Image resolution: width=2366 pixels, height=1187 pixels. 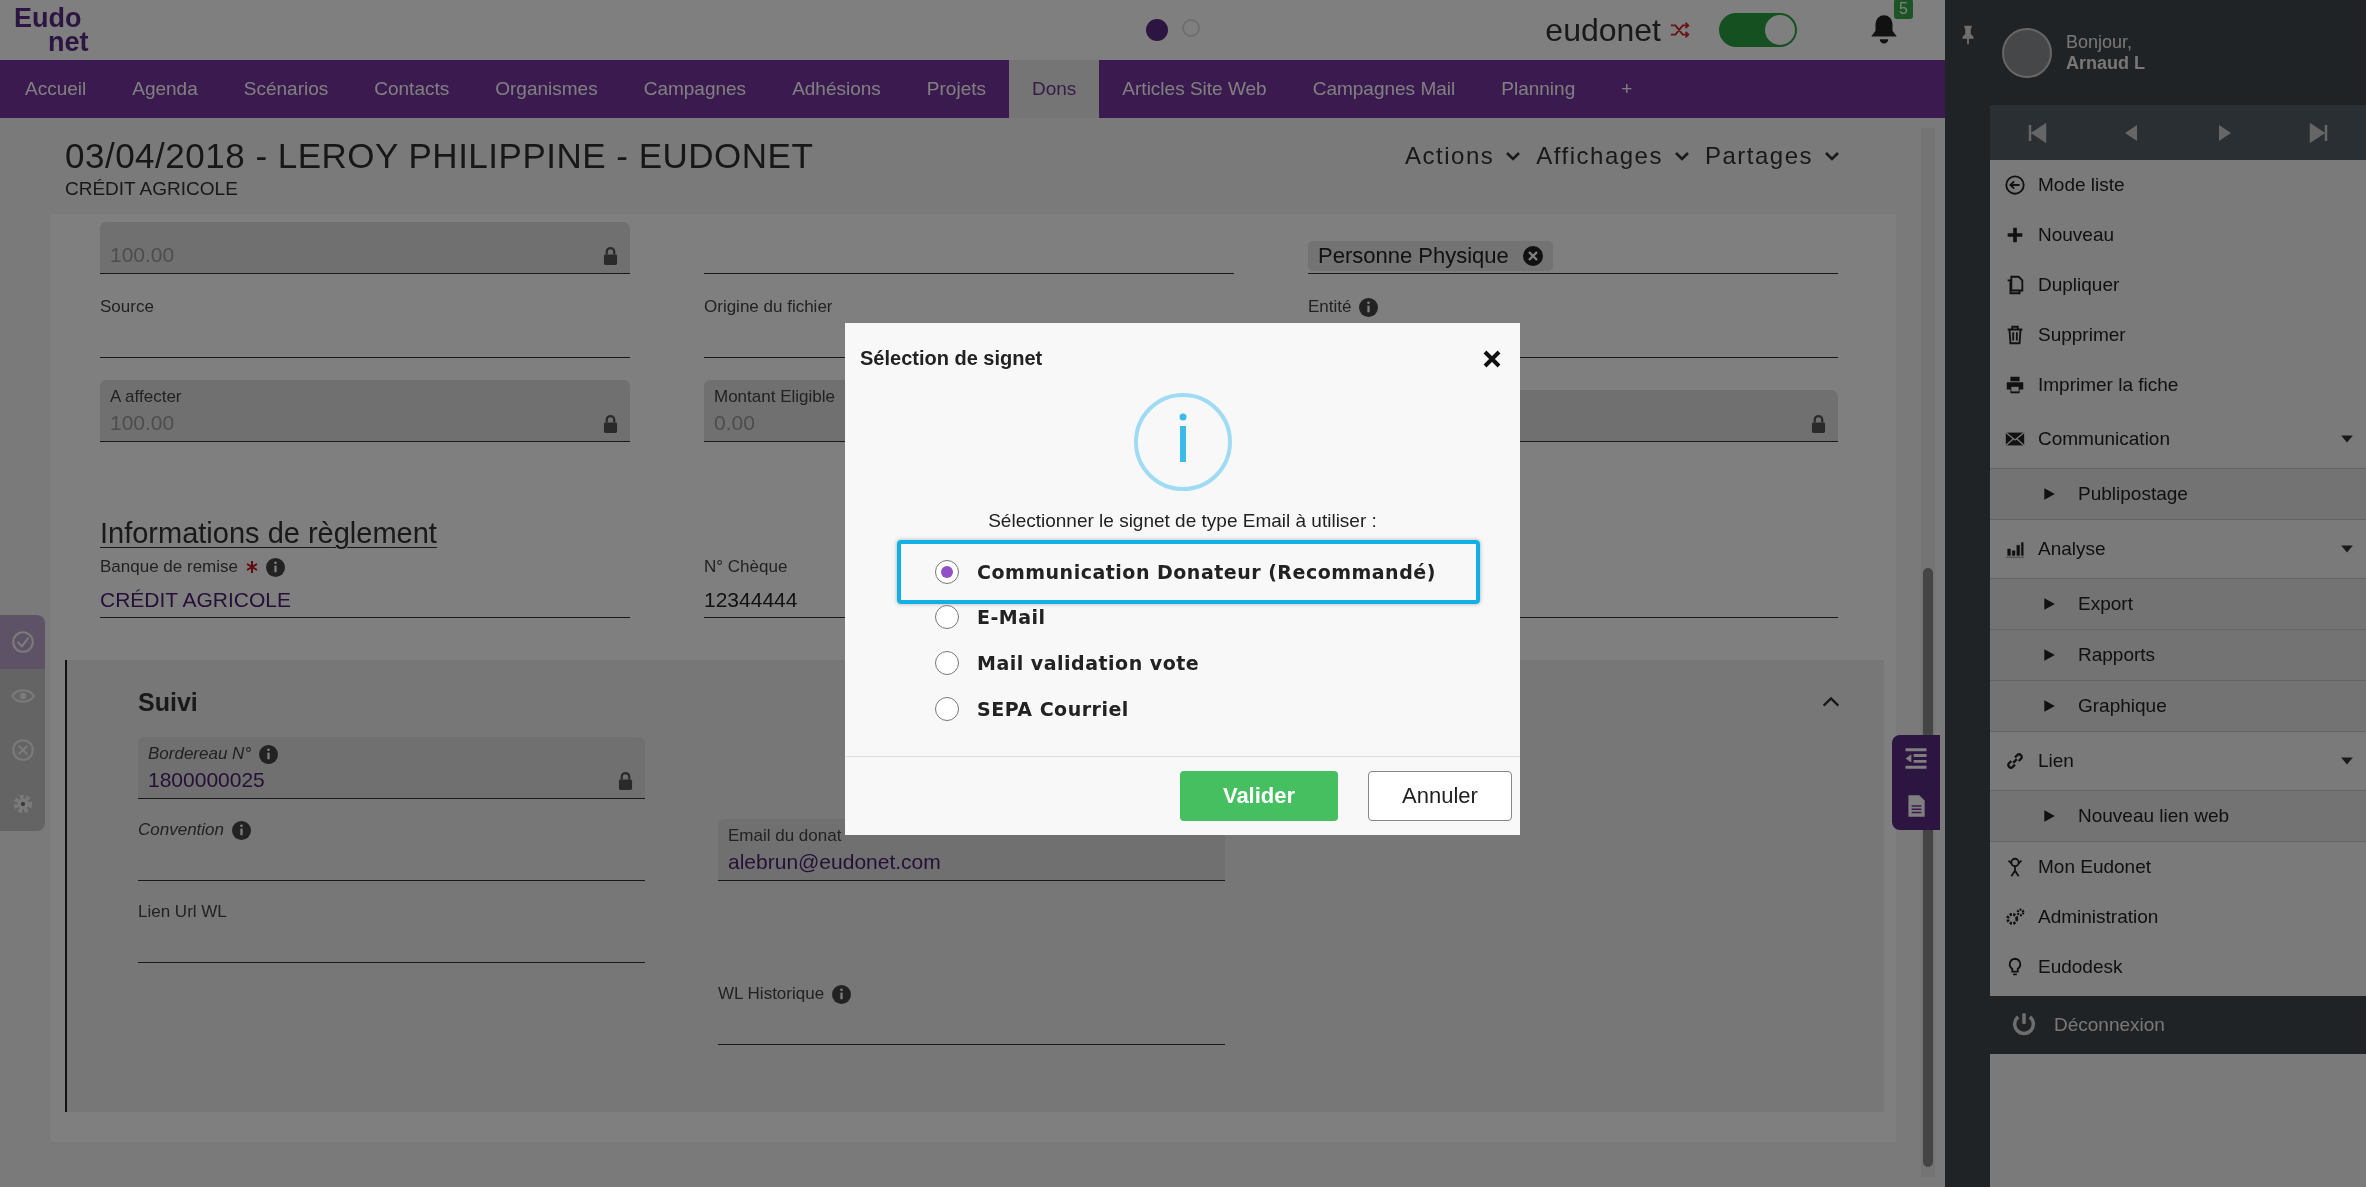 What do you see at coordinates (391, 768) in the screenshot?
I see `input-field: Bordereau N° 1800000025` at bounding box center [391, 768].